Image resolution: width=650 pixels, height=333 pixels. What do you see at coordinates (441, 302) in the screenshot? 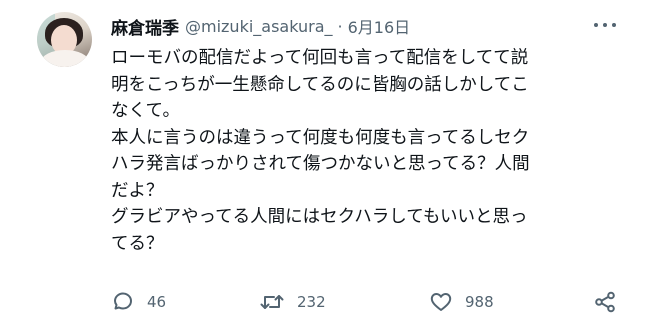
I see `heart-icon` at bounding box center [441, 302].